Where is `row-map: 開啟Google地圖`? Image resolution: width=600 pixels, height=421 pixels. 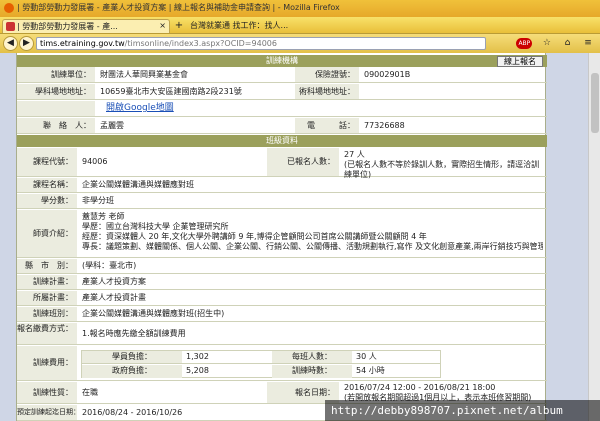 row-map: 開啟Google地圖 is located at coordinates (282, 109).